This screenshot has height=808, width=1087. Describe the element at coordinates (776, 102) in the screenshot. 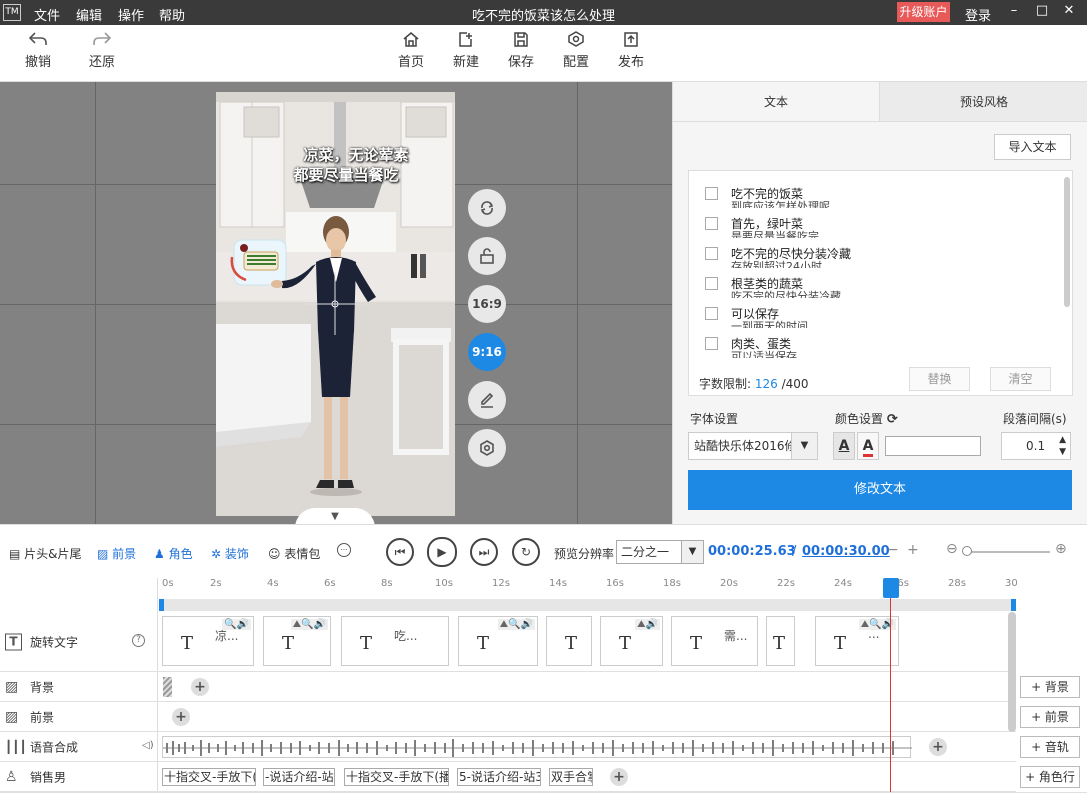

I see `tab-text: 文本` at that location.